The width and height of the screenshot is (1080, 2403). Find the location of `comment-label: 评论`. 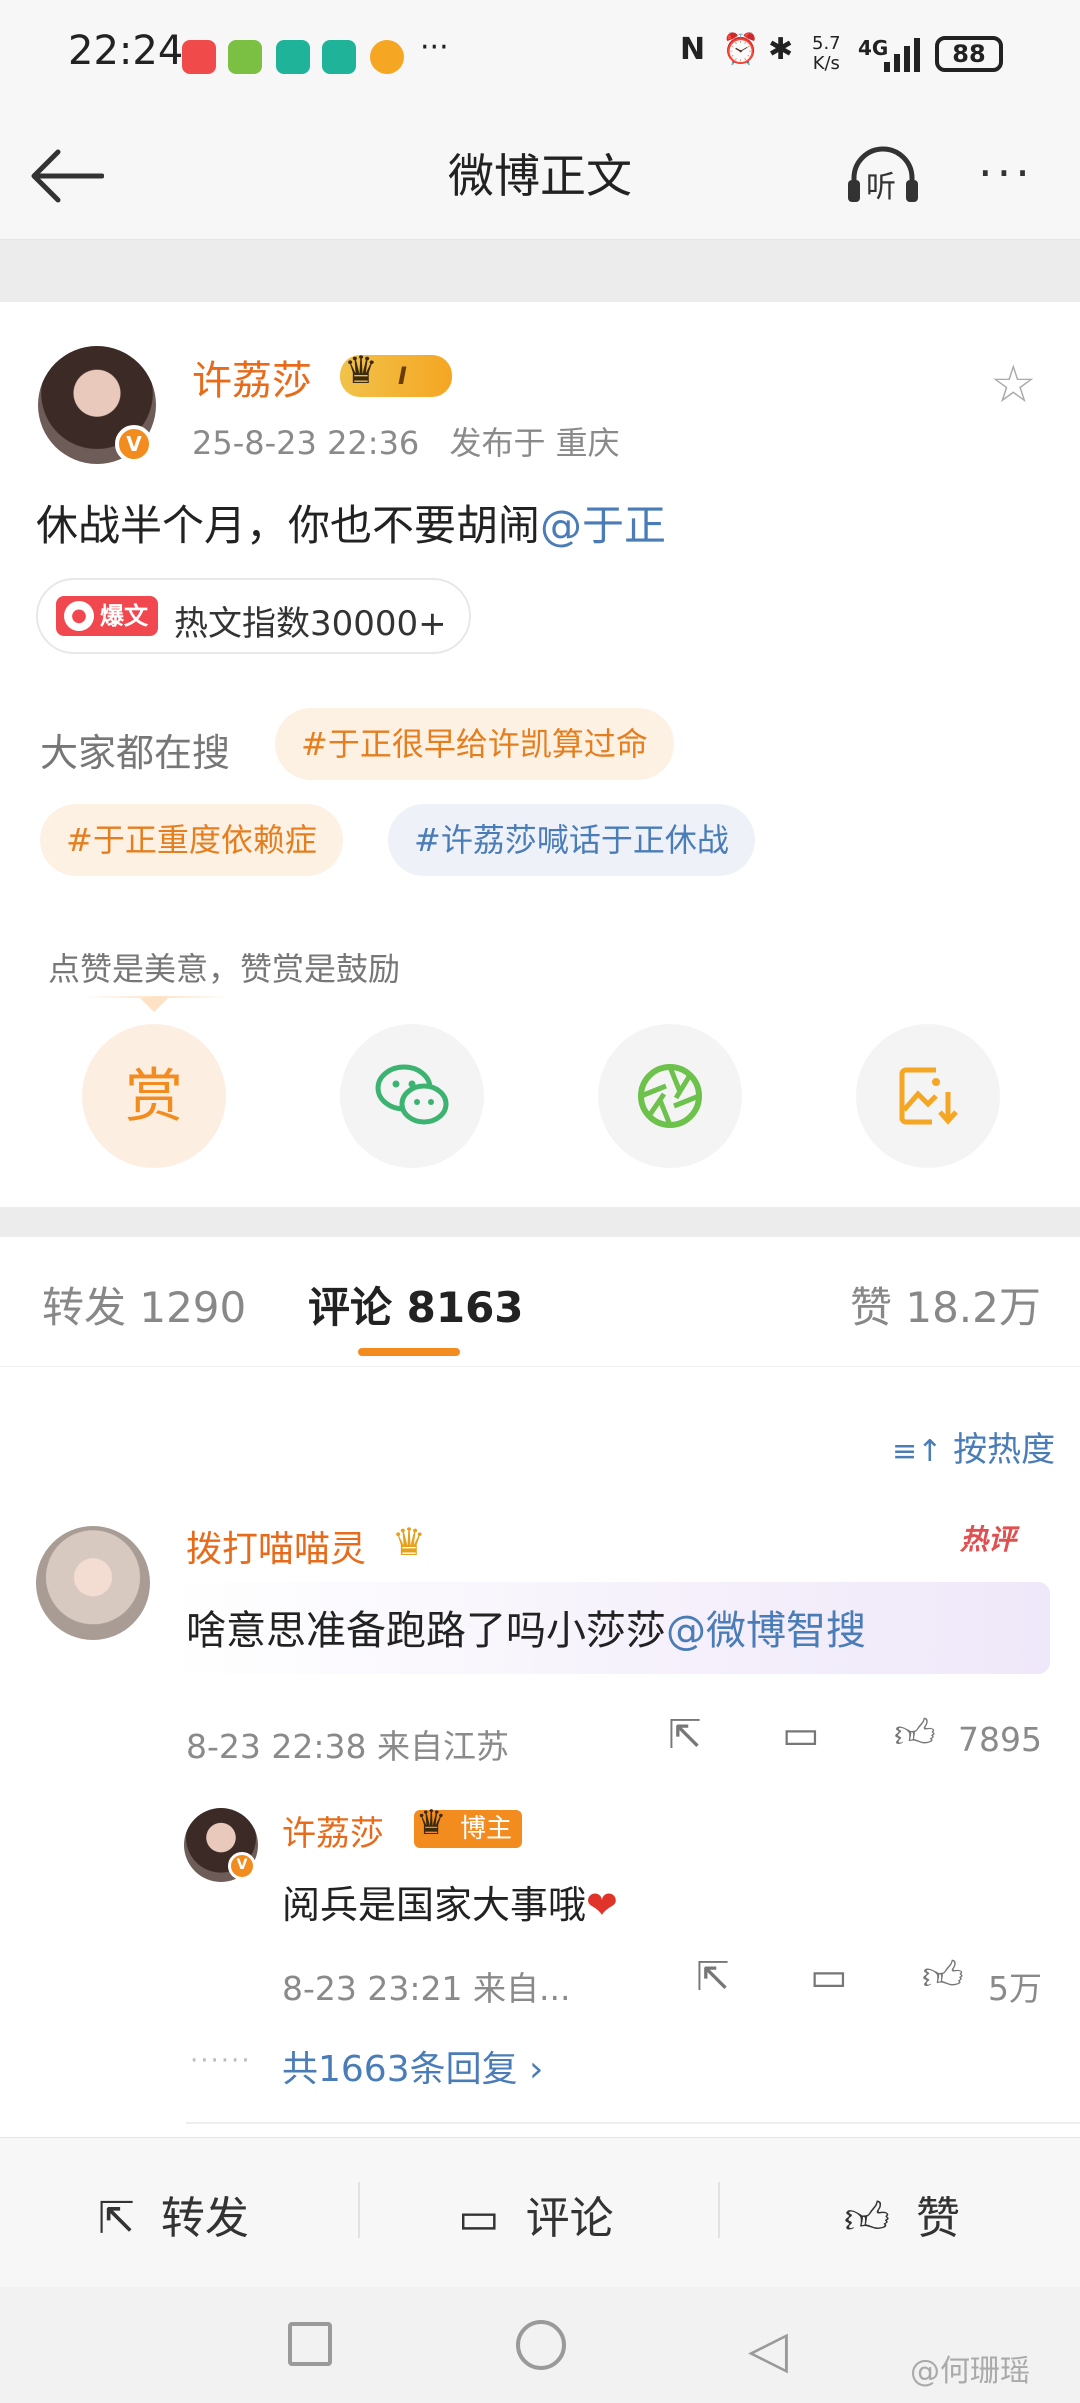

comment-label: 评论 is located at coordinates (569, 2218).